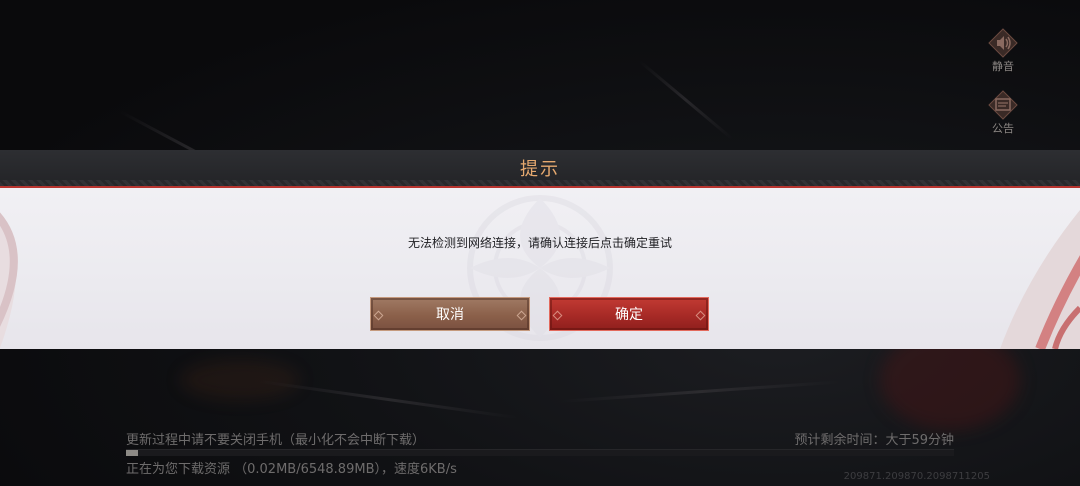 This screenshot has height=486, width=1080. Describe the element at coordinates (1003, 128) in the screenshot. I see `notice-label: 公告` at that location.